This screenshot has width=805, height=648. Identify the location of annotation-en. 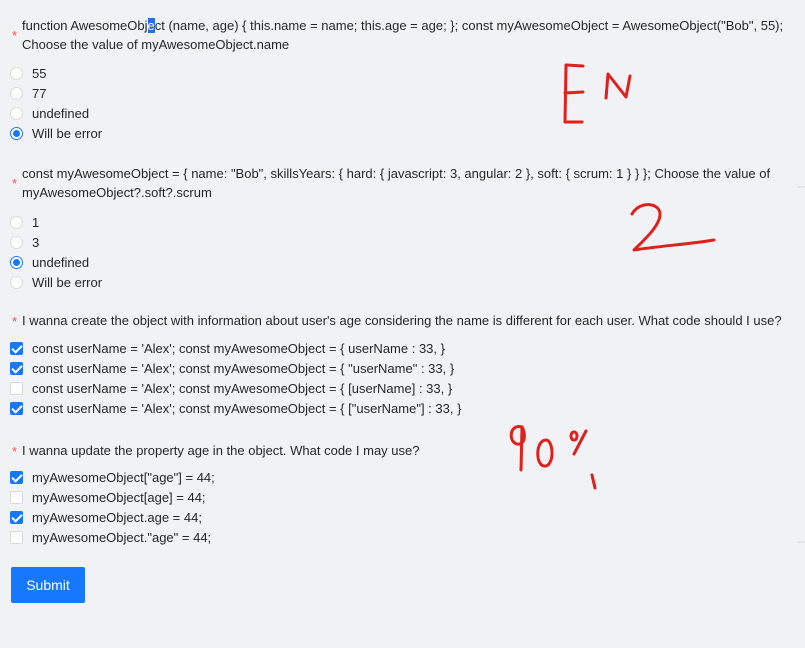
(597, 93).